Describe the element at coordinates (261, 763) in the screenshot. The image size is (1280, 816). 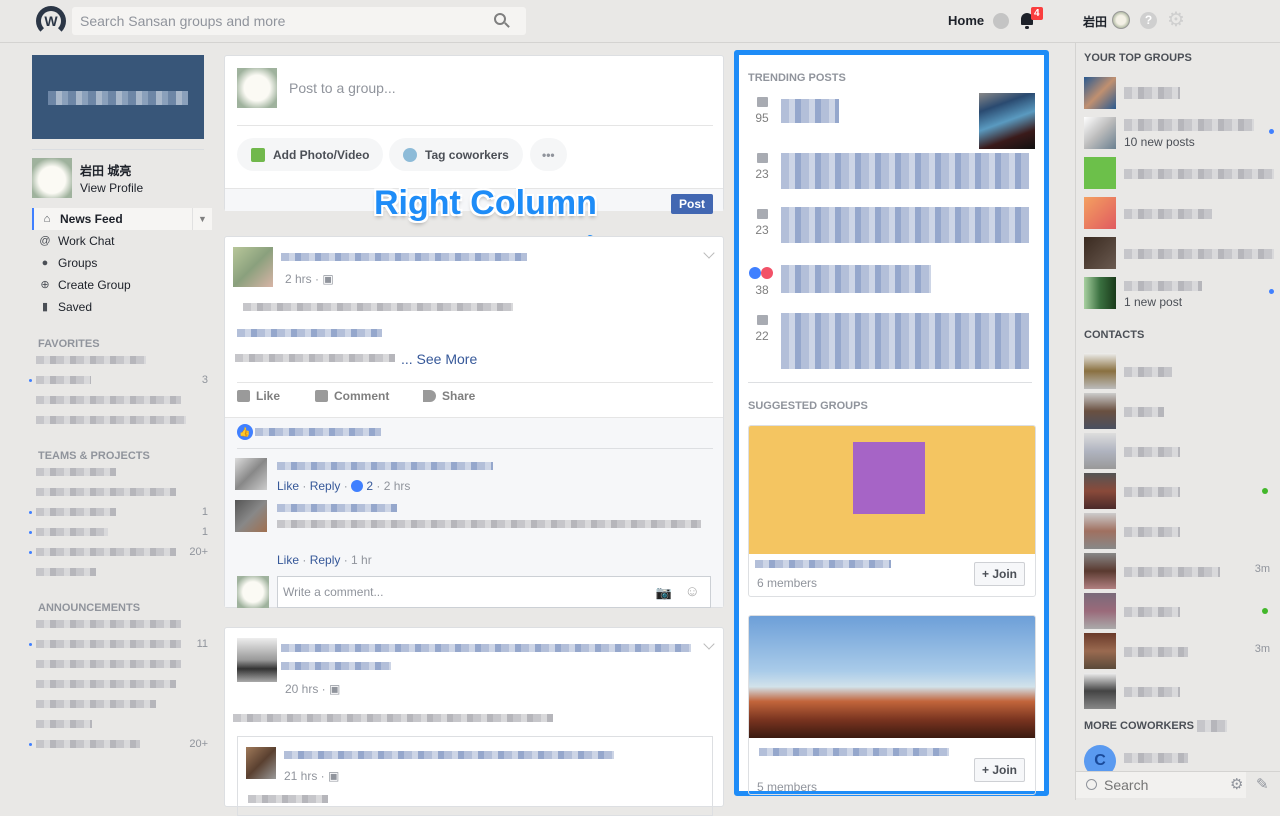
I see `shared-author-avatar` at that location.